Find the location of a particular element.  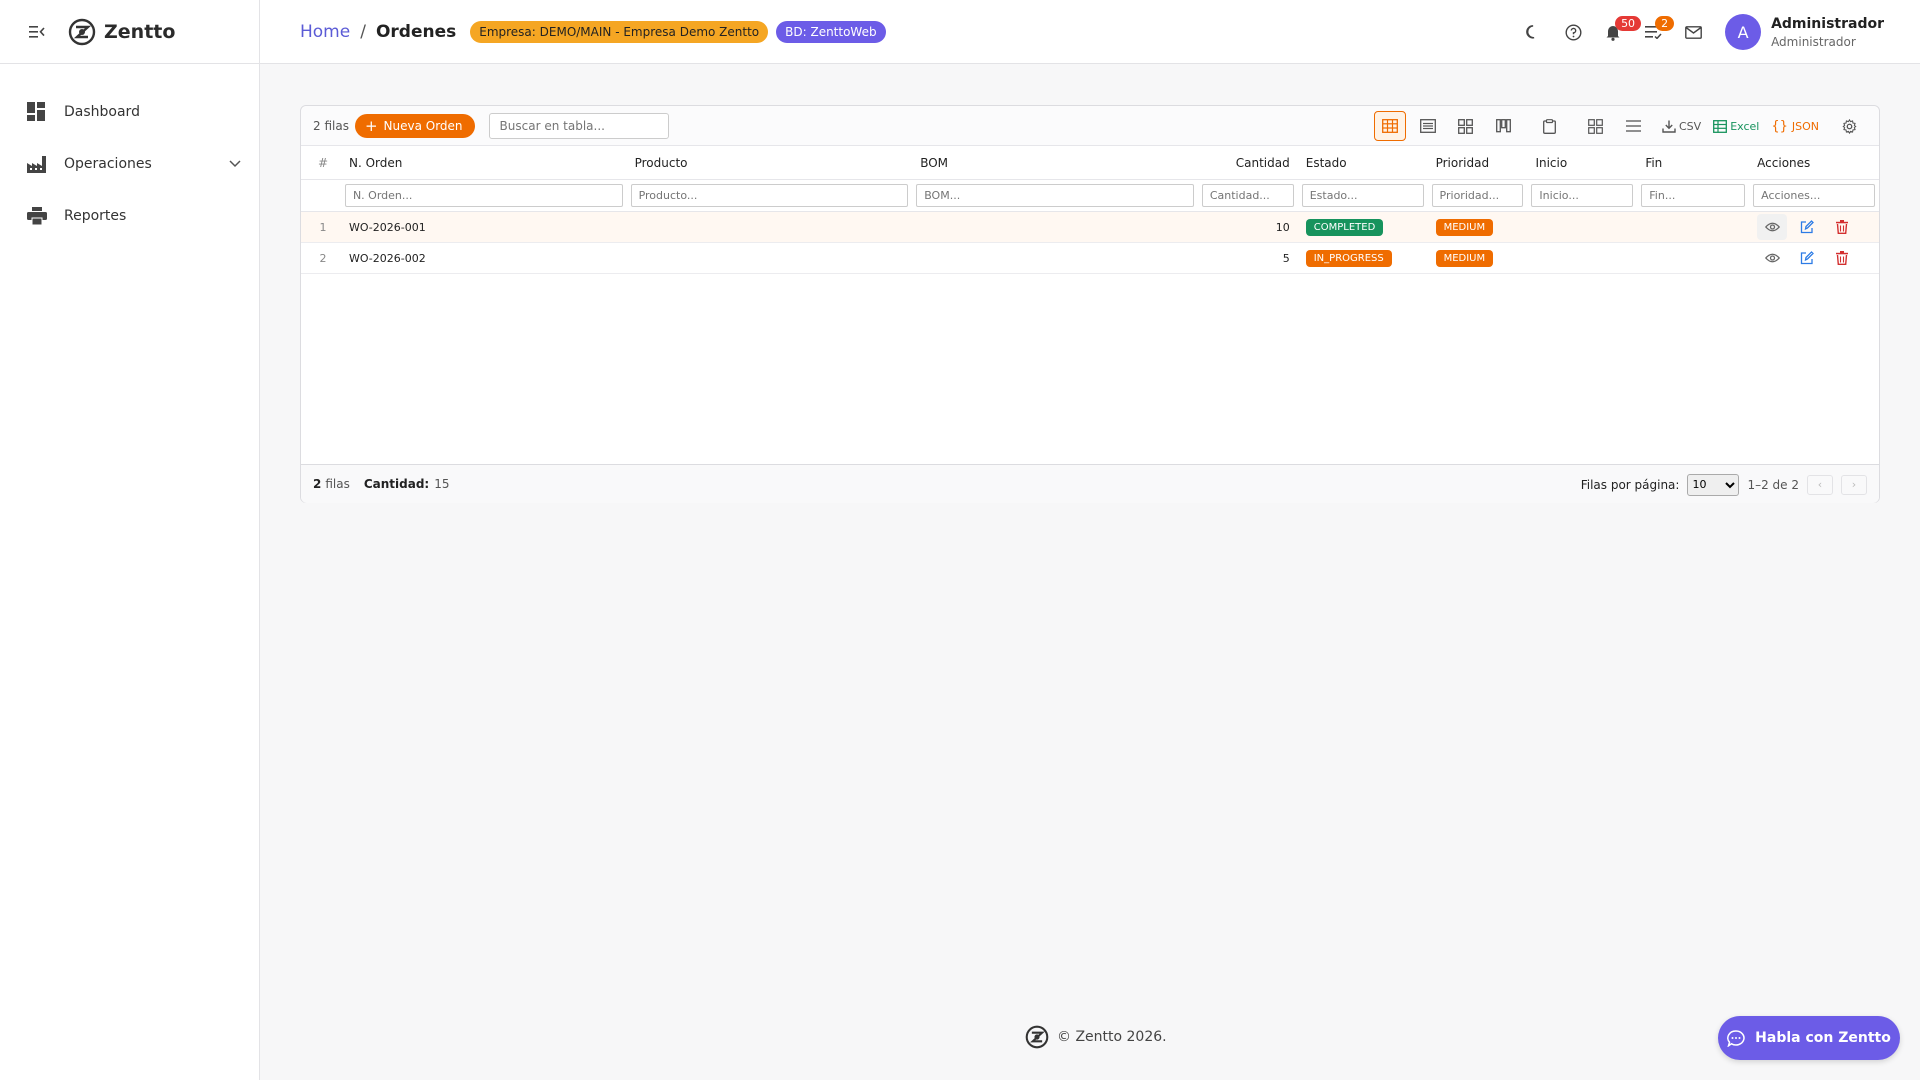

copyright: © Zentto 2026. is located at coordinates (1096, 1037).